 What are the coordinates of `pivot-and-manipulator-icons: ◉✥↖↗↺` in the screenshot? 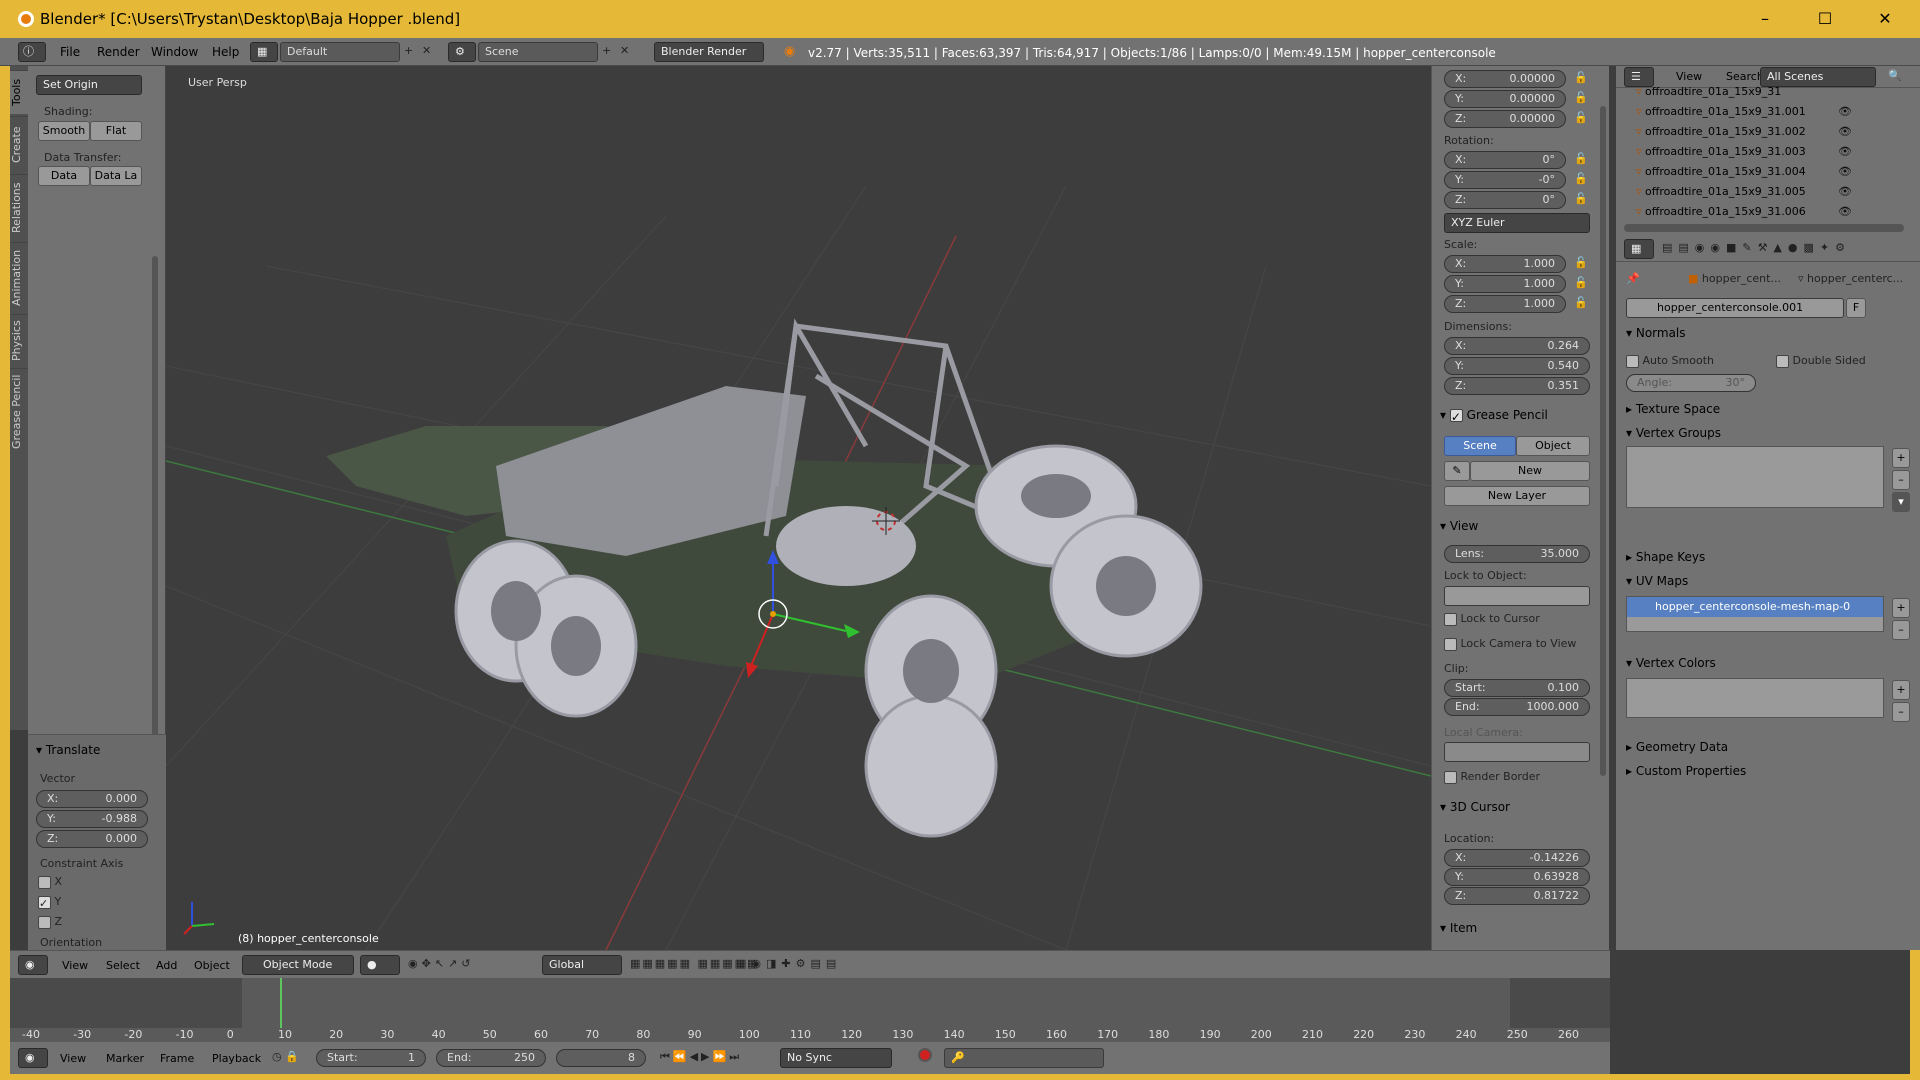 It's located at (441, 963).